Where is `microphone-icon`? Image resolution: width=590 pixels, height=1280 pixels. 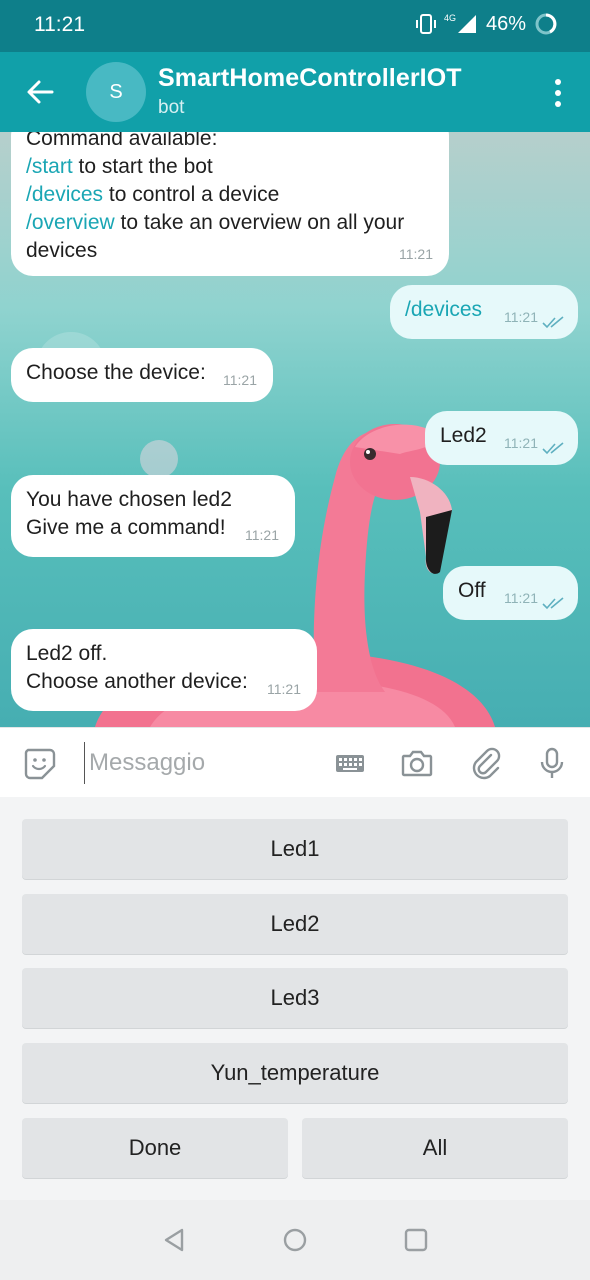 microphone-icon is located at coordinates (552, 763).